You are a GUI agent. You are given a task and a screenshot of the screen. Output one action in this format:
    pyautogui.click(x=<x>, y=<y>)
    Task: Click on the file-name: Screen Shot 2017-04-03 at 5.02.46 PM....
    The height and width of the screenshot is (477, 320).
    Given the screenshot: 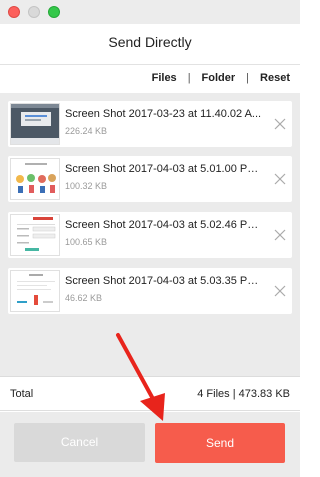 What is the action you would take?
    pyautogui.click(x=165, y=225)
    